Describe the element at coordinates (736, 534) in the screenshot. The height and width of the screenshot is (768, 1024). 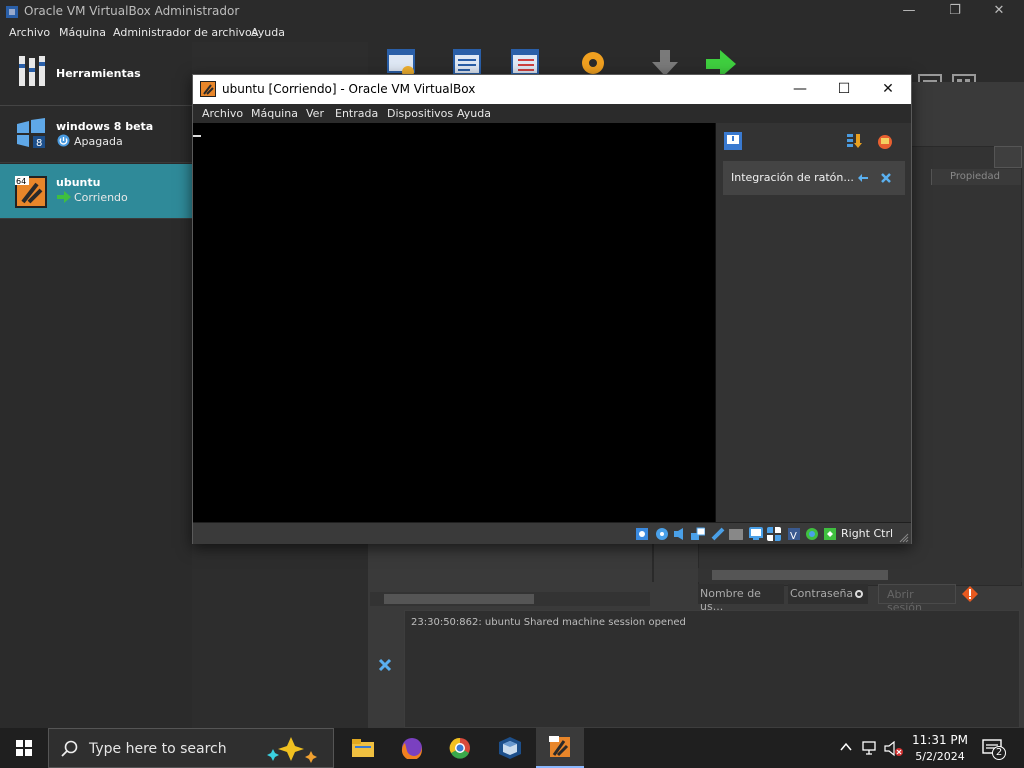
I see `shared-folders-icon` at that location.